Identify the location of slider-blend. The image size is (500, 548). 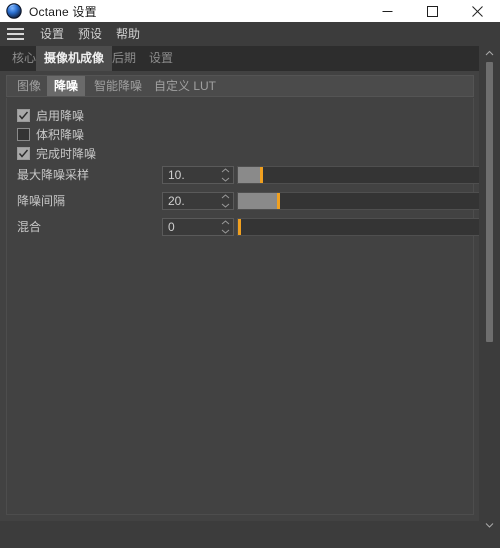
(358, 227).